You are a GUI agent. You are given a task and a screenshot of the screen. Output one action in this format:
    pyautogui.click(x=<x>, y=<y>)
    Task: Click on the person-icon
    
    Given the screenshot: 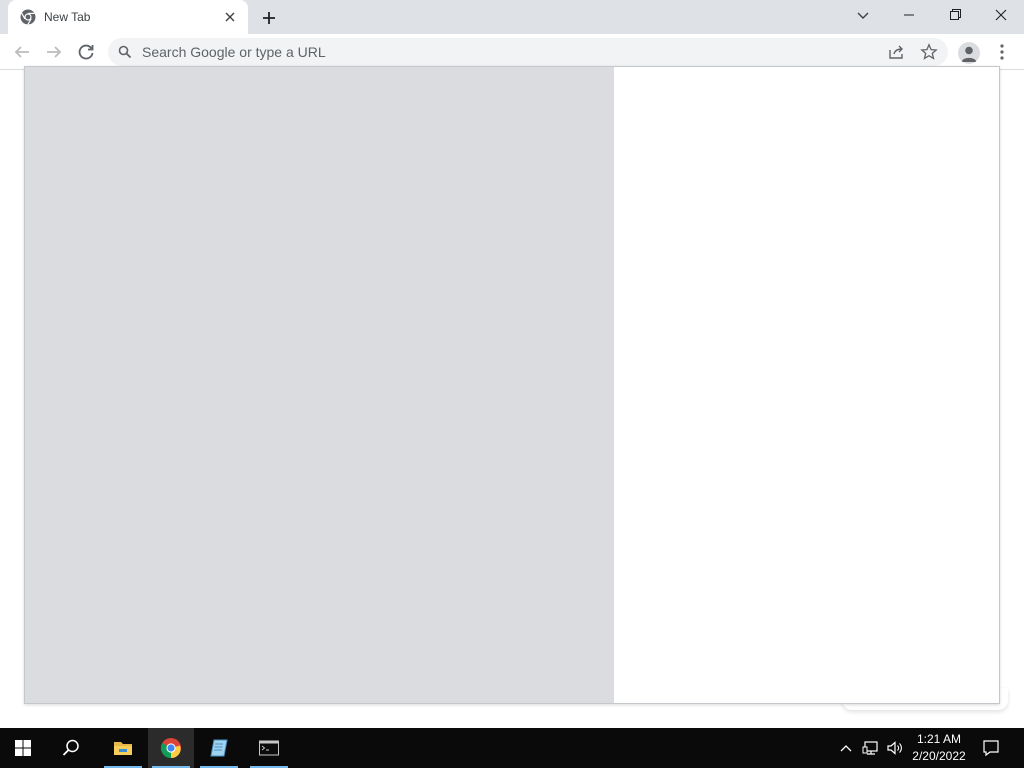 What is the action you would take?
    pyautogui.click(x=969, y=54)
    